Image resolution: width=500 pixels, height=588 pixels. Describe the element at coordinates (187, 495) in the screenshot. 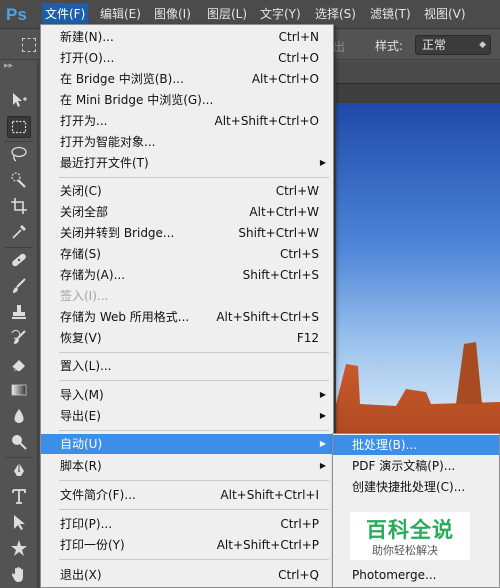

I see `file-menu-item-file-info: 文件简介(F)... Alt+Shift+Ctrl+I` at that location.